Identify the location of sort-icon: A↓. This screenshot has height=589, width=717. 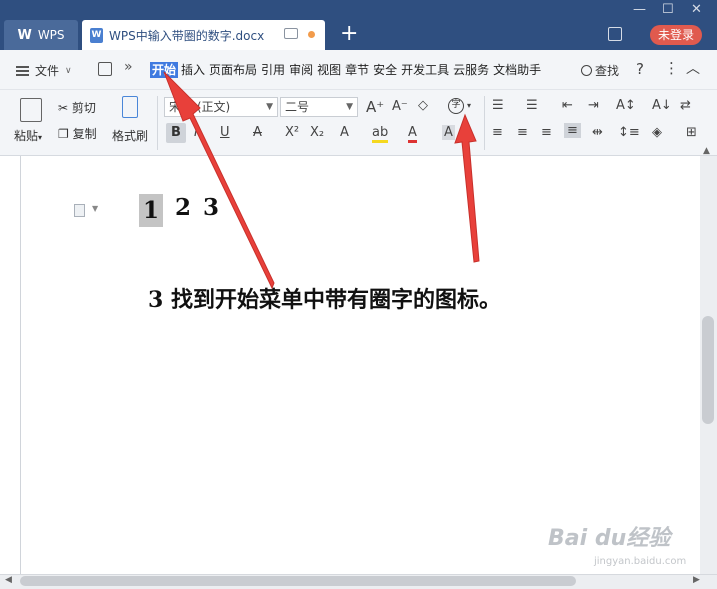
(662, 105).